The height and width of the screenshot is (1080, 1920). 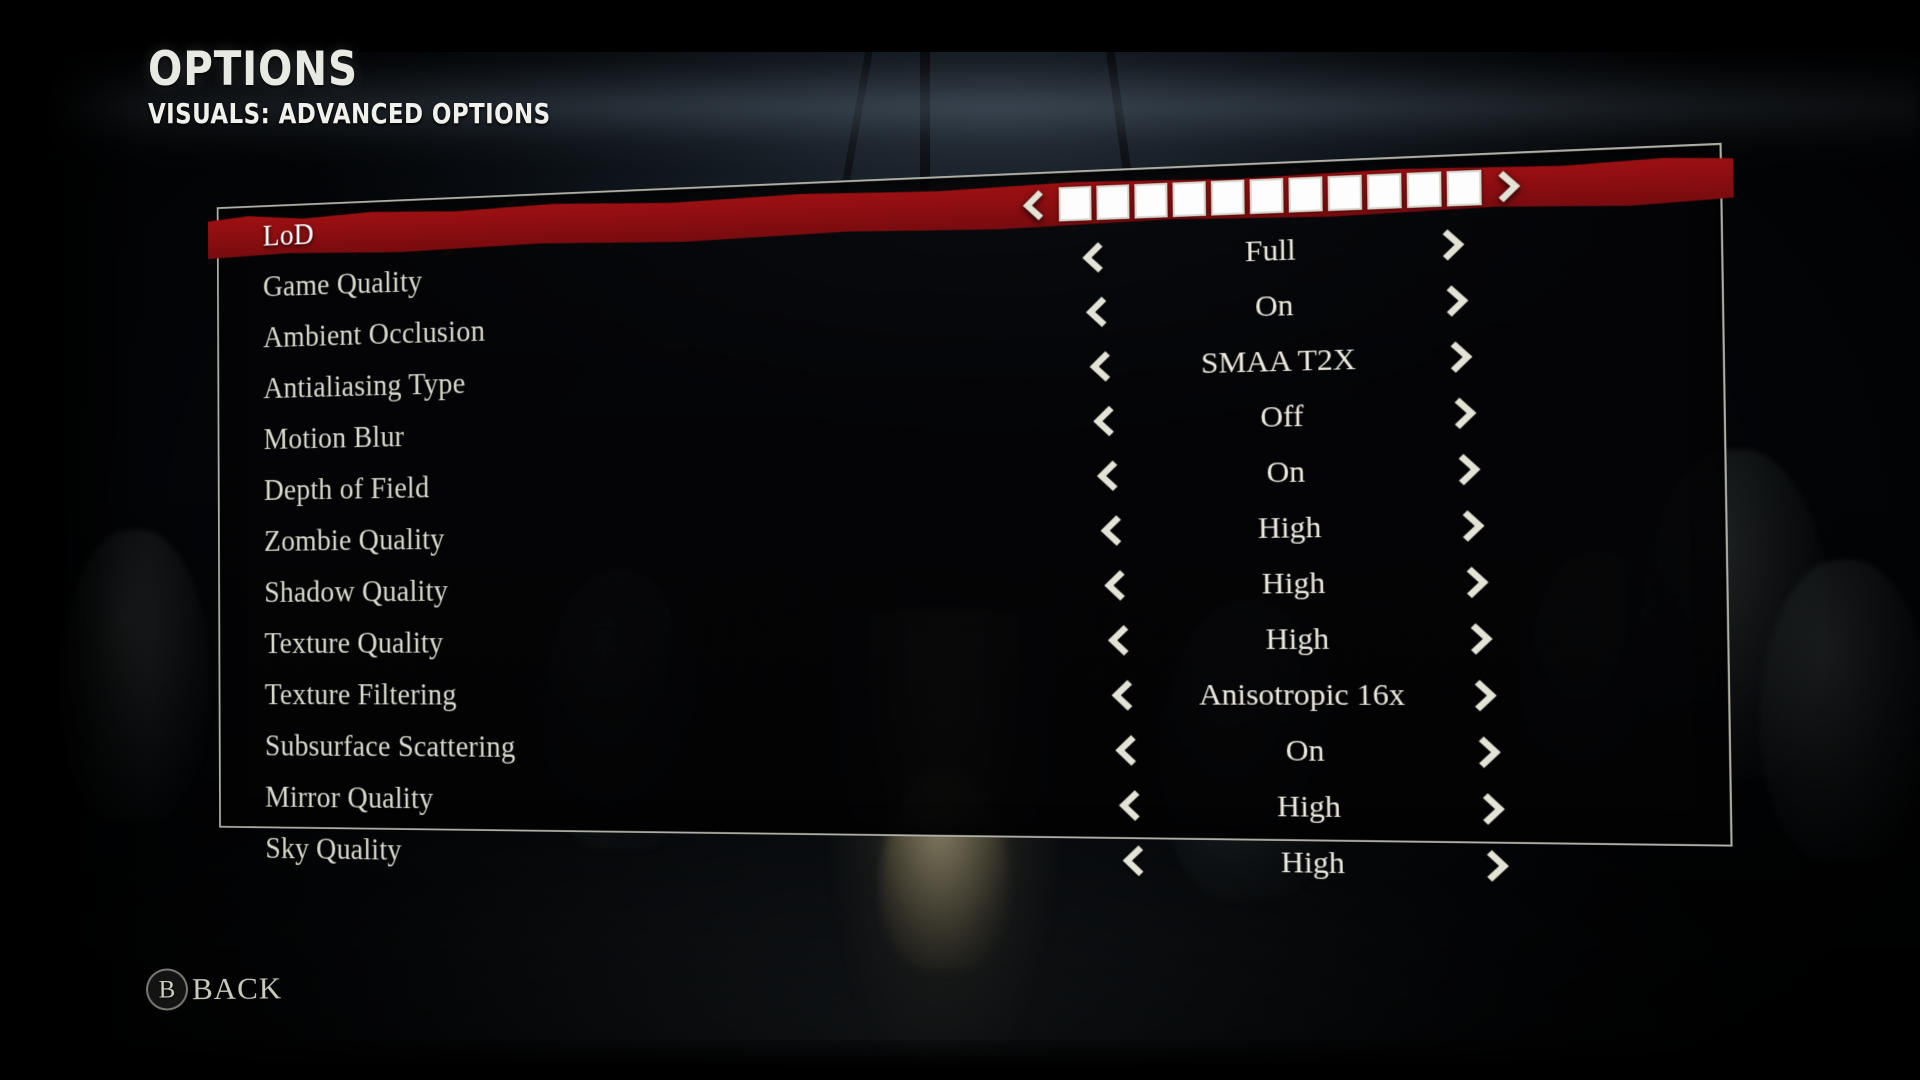 What do you see at coordinates (349, 797) in the screenshot?
I see `option-label: Mirror Quality` at bounding box center [349, 797].